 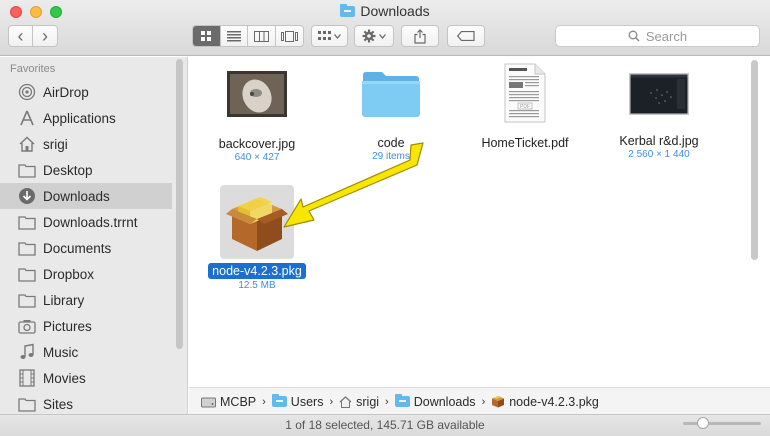 I want to click on sidebar-item-label: Movies, so click(x=64, y=378).